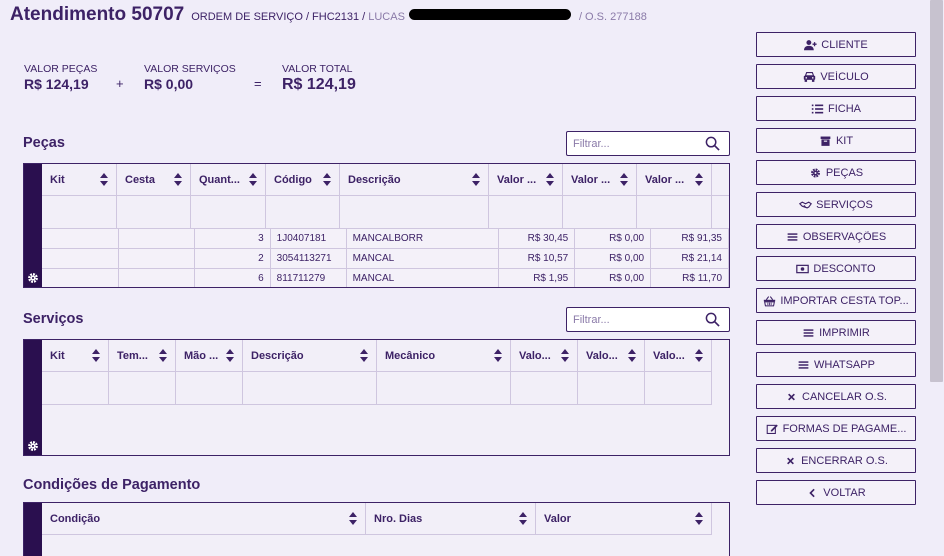  Describe the element at coordinates (44, 143) in the screenshot. I see `pecas-title: Peças` at that location.